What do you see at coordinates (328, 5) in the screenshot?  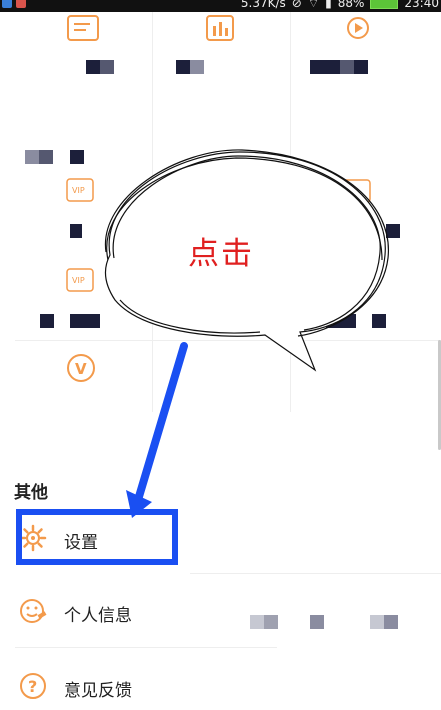 I see `signal-icon: ▮` at bounding box center [328, 5].